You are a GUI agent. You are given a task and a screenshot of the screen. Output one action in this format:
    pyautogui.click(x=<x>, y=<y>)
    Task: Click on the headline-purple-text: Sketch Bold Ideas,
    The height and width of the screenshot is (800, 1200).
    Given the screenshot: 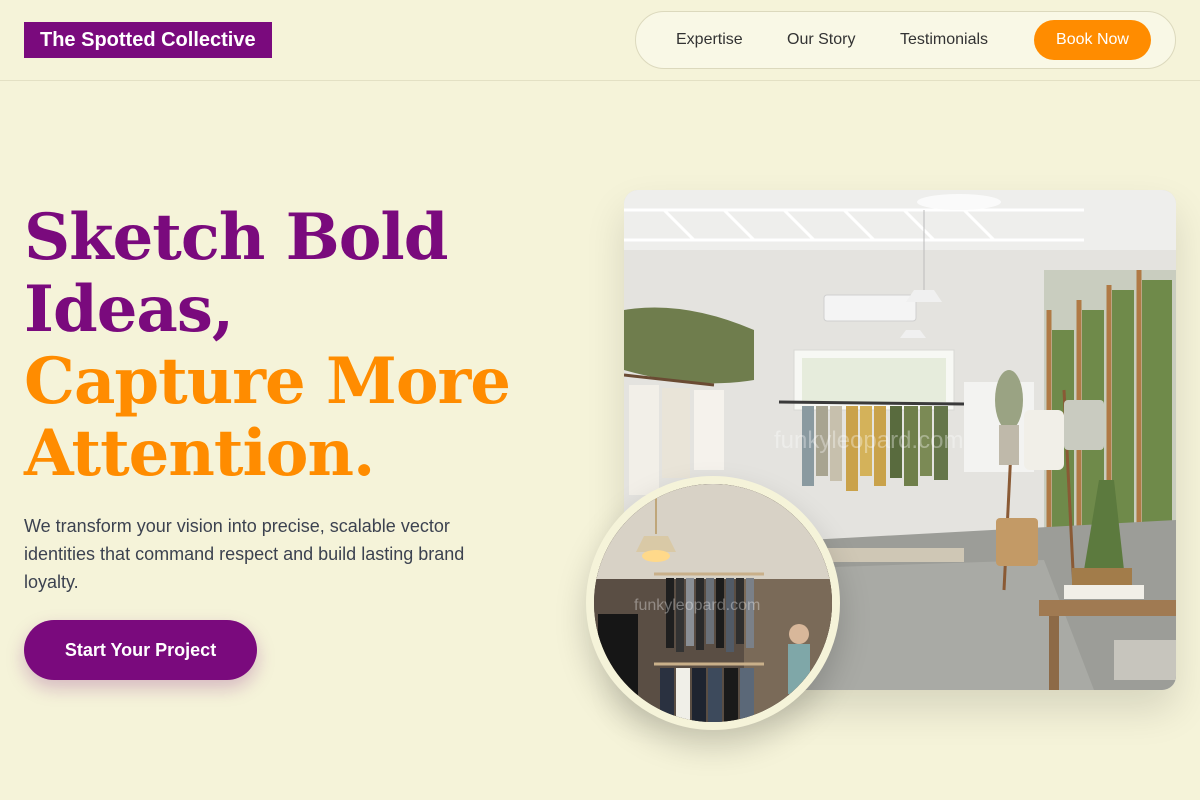 What is the action you would take?
    pyautogui.click(x=236, y=273)
    